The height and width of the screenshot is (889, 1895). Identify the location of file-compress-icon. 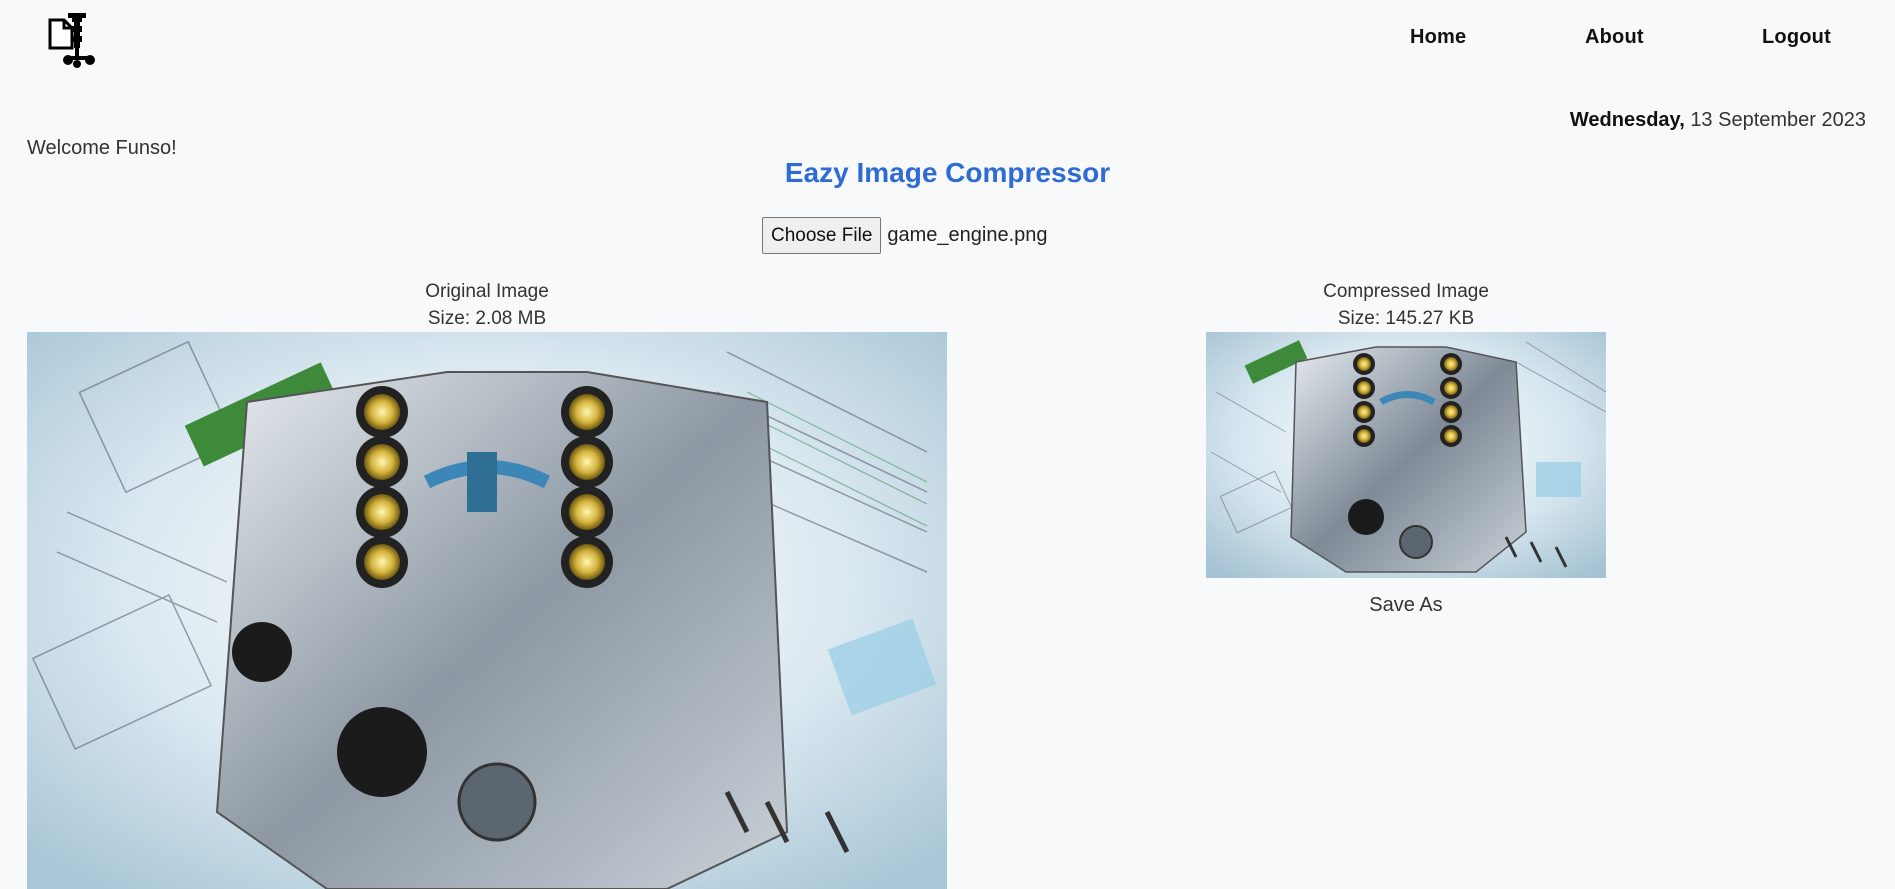
(76, 41).